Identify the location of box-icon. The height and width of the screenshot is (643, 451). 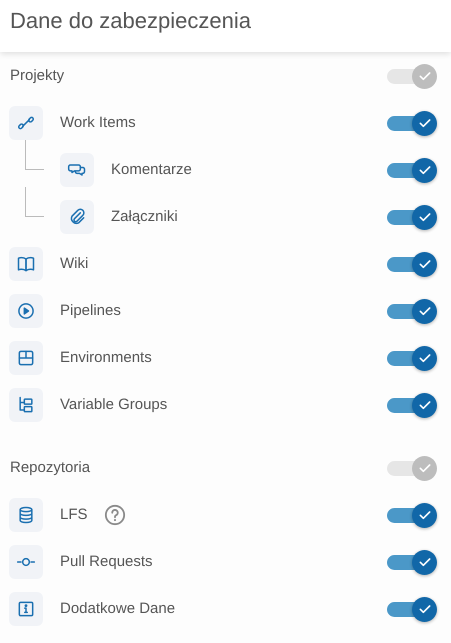
(26, 357).